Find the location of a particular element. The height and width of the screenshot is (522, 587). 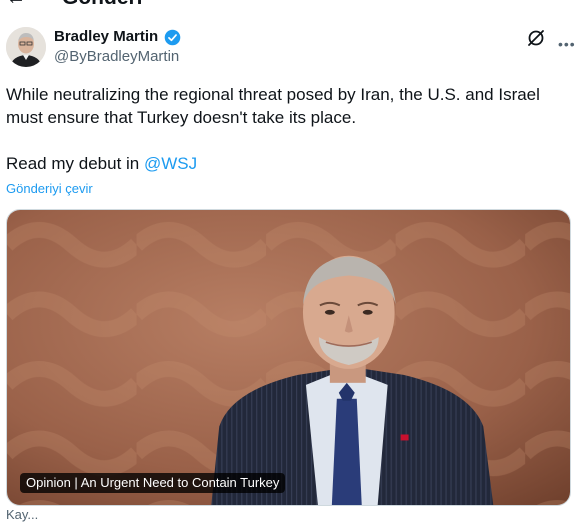

translate-link: Gönderiyi çevir is located at coordinates (49, 189).